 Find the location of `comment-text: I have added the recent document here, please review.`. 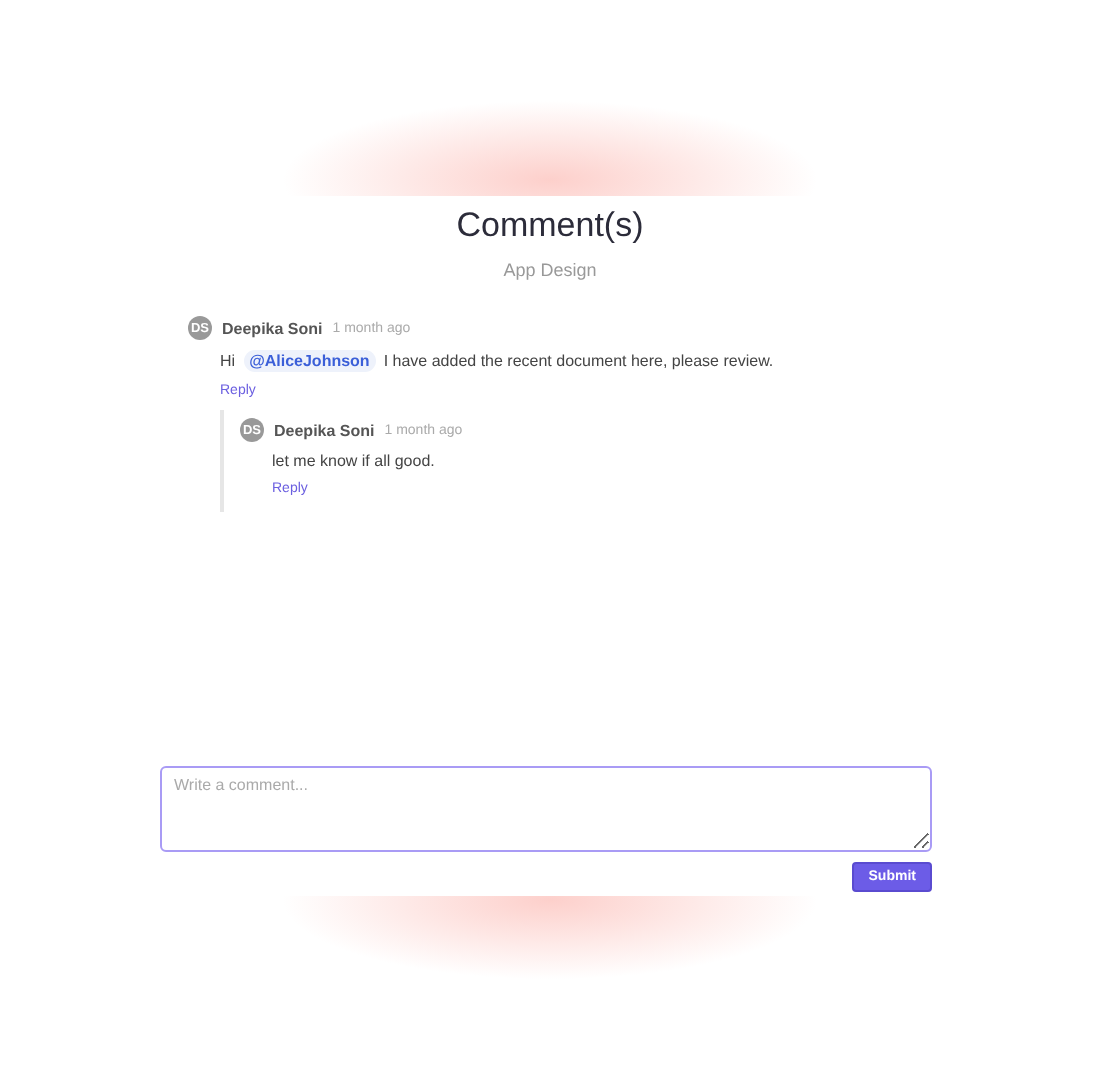

comment-text: I have added the recent document here, please review. is located at coordinates (578, 361).